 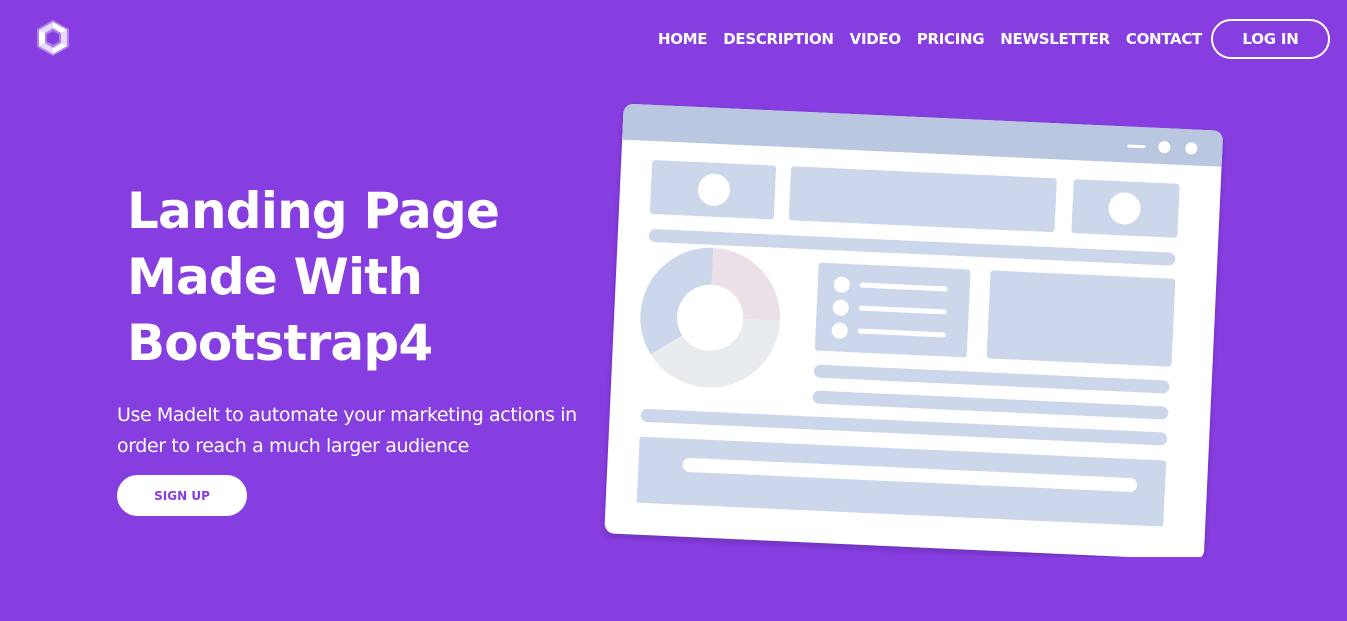 What do you see at coordinates (778, 39) in the screenshot?
I see `nav-description-link: DESCRIPTION` at bounding box center [778, 39].